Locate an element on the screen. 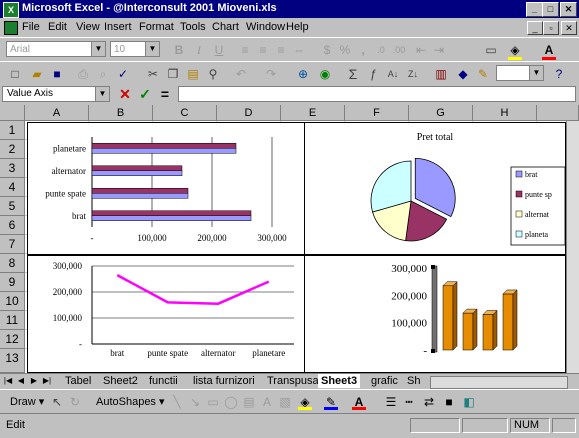  3d-icon: ◧ is located at coordinates (469, 402).